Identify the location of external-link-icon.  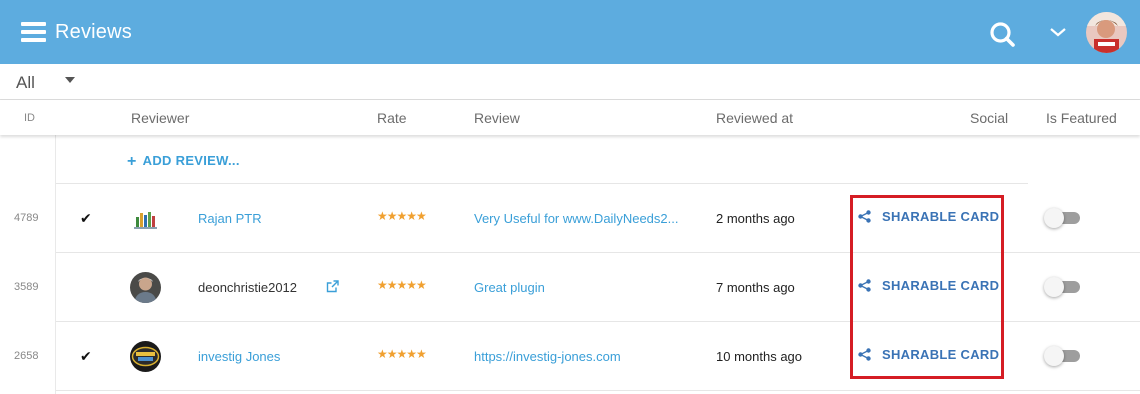
(332, 286).